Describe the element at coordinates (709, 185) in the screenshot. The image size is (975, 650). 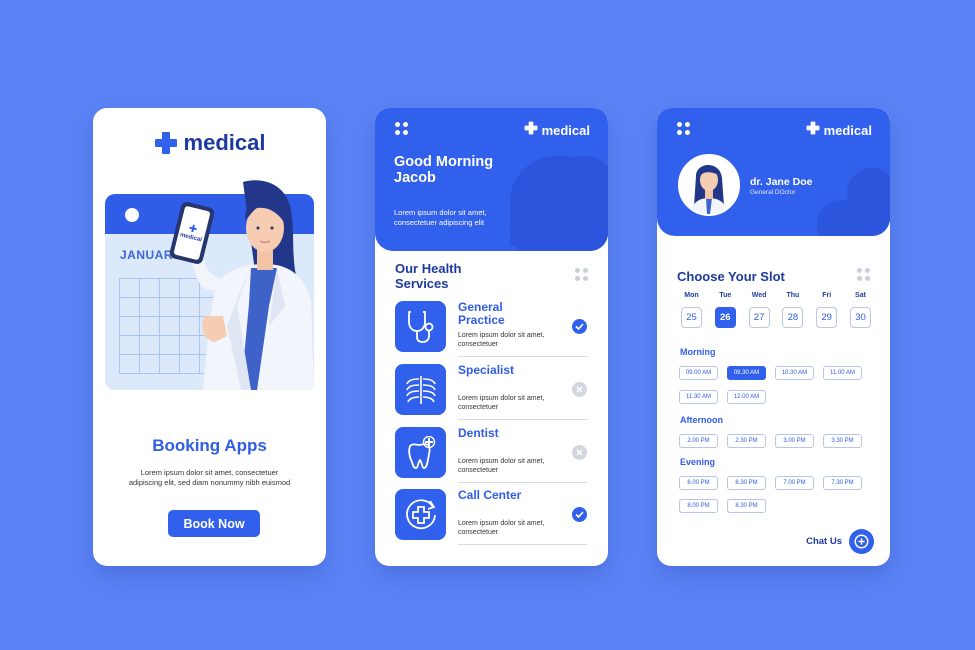
I see `doctor-avatar` at that location.